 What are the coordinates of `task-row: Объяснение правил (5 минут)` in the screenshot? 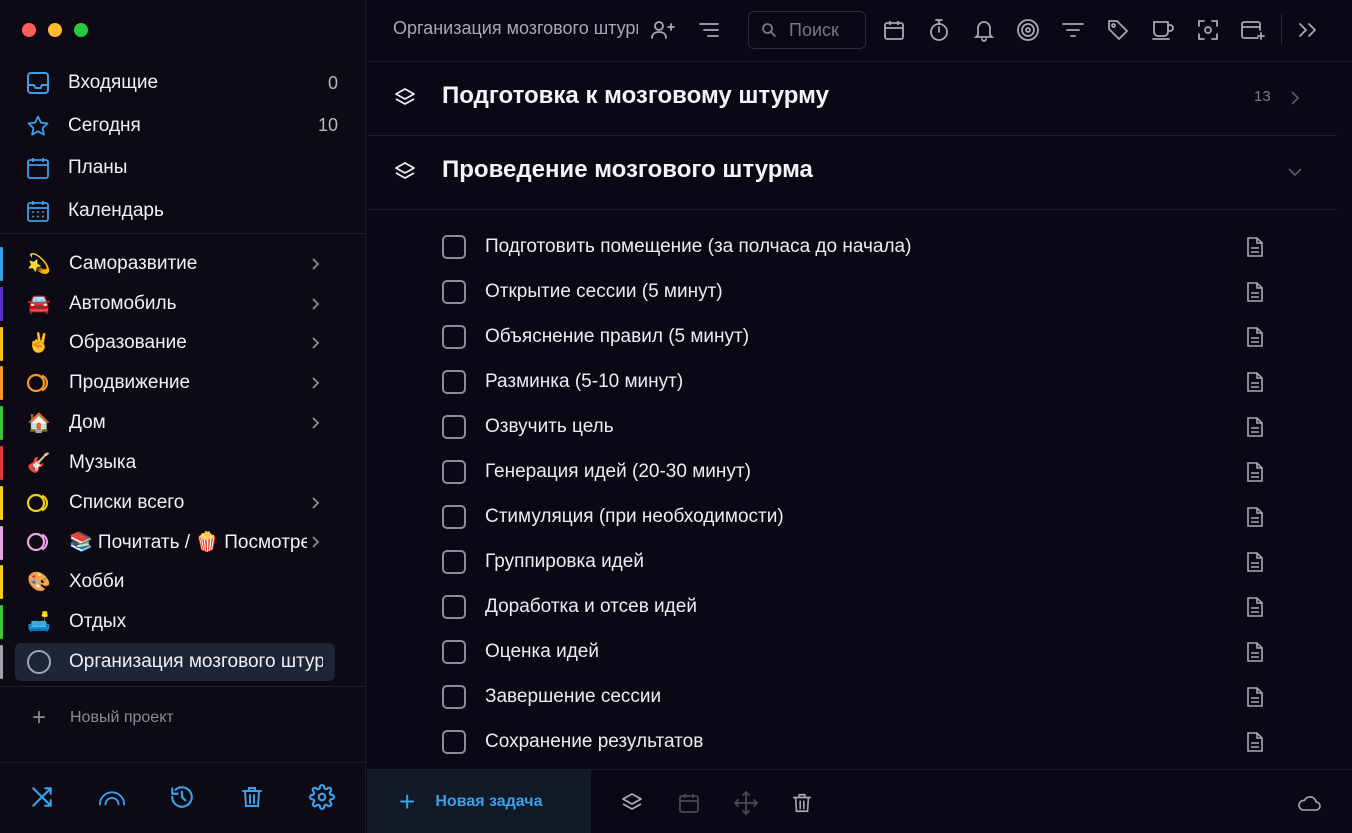 It's located at (852, 338).